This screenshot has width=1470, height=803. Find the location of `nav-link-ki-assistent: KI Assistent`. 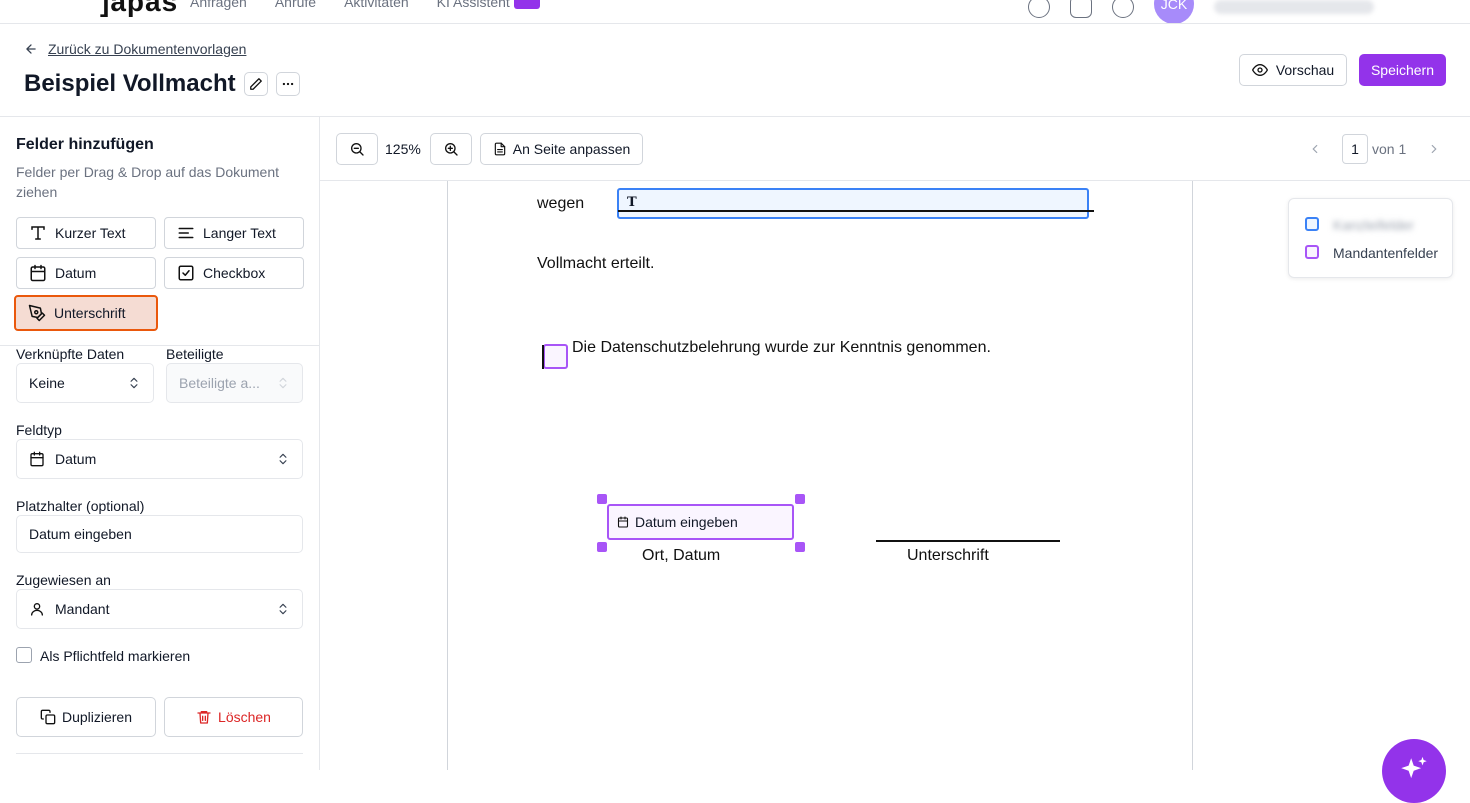

nav-link-ki-assistent: KI Assistent is located at coordinates (488, 5).